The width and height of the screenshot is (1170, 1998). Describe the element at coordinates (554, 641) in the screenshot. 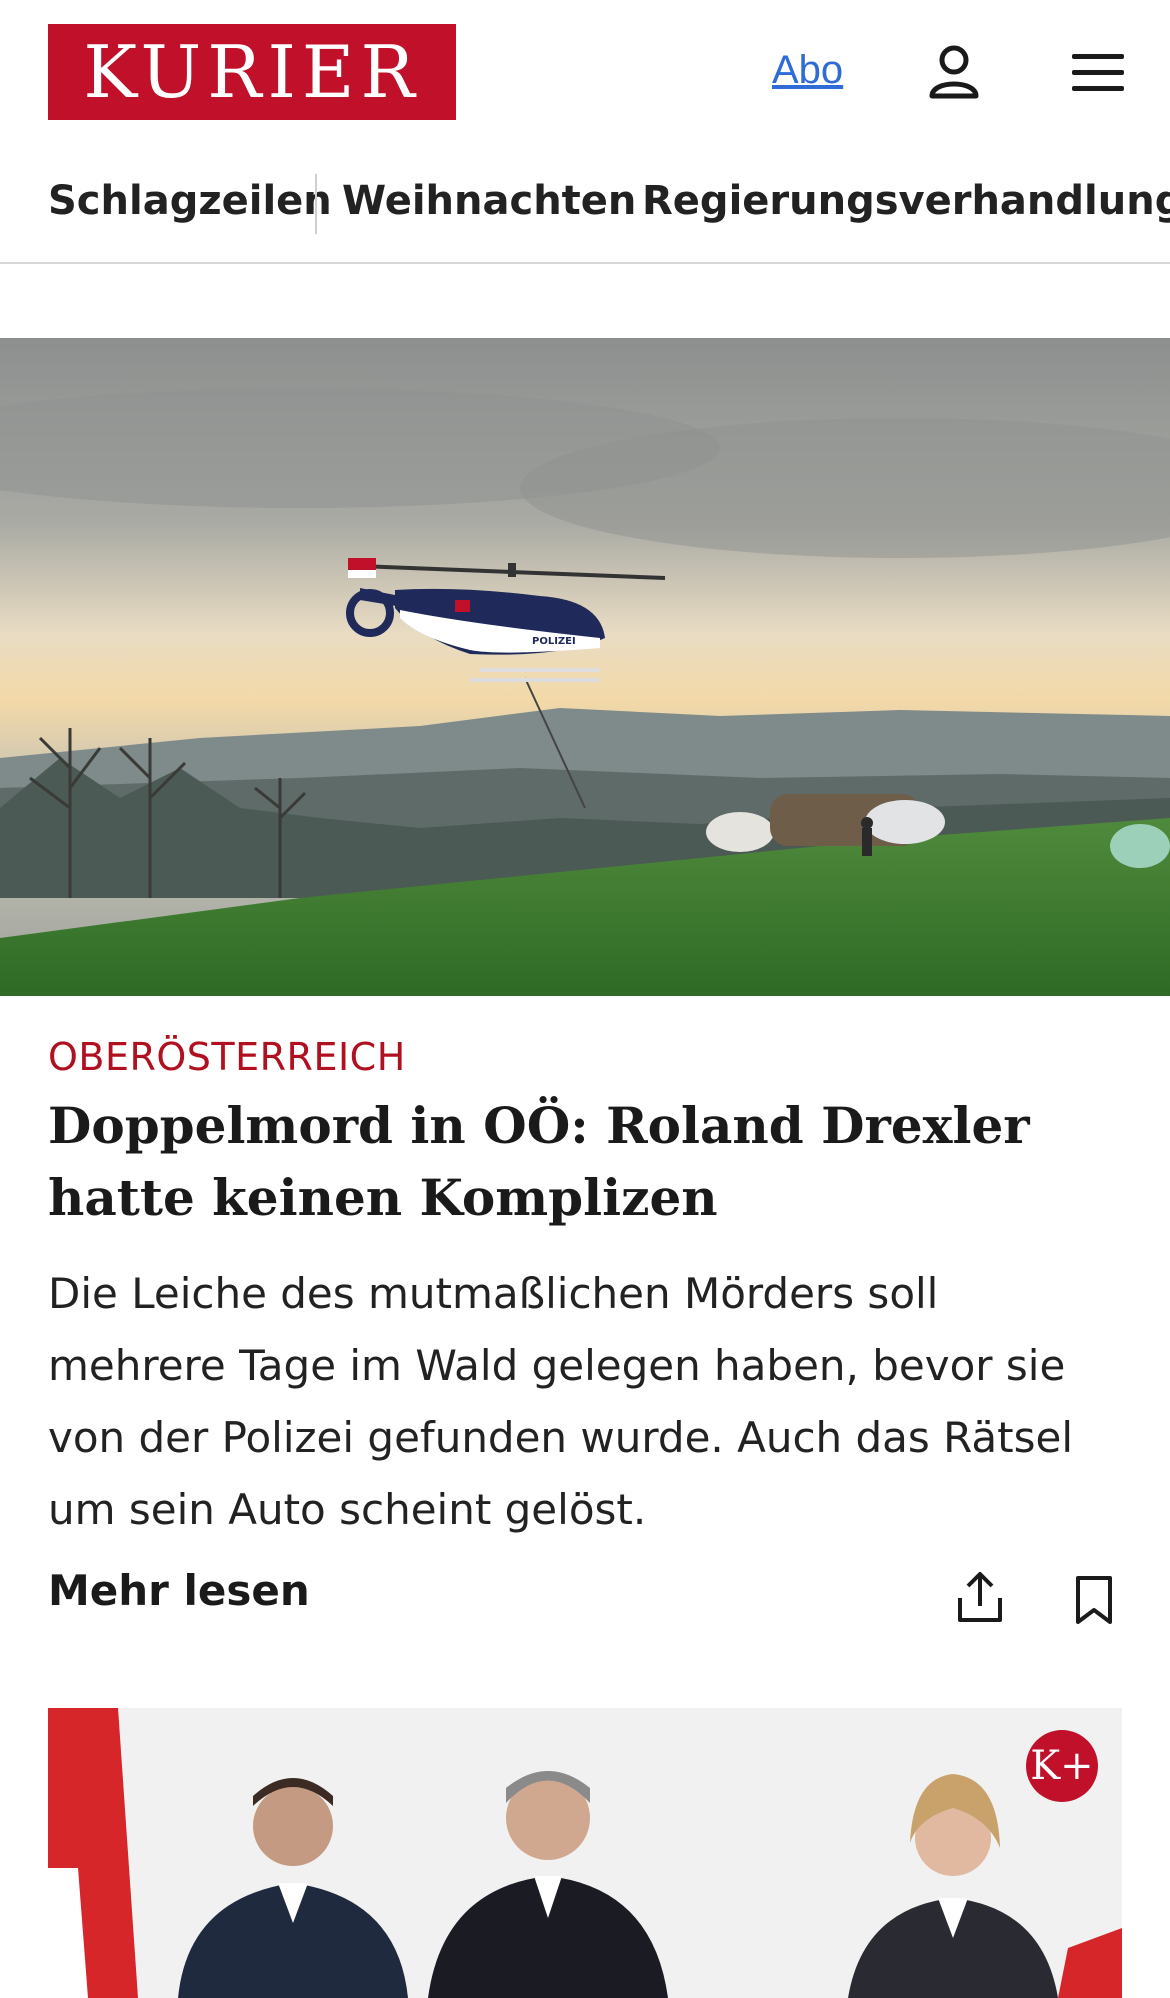

I see `helicopter-label: POLIZEI` at that location.